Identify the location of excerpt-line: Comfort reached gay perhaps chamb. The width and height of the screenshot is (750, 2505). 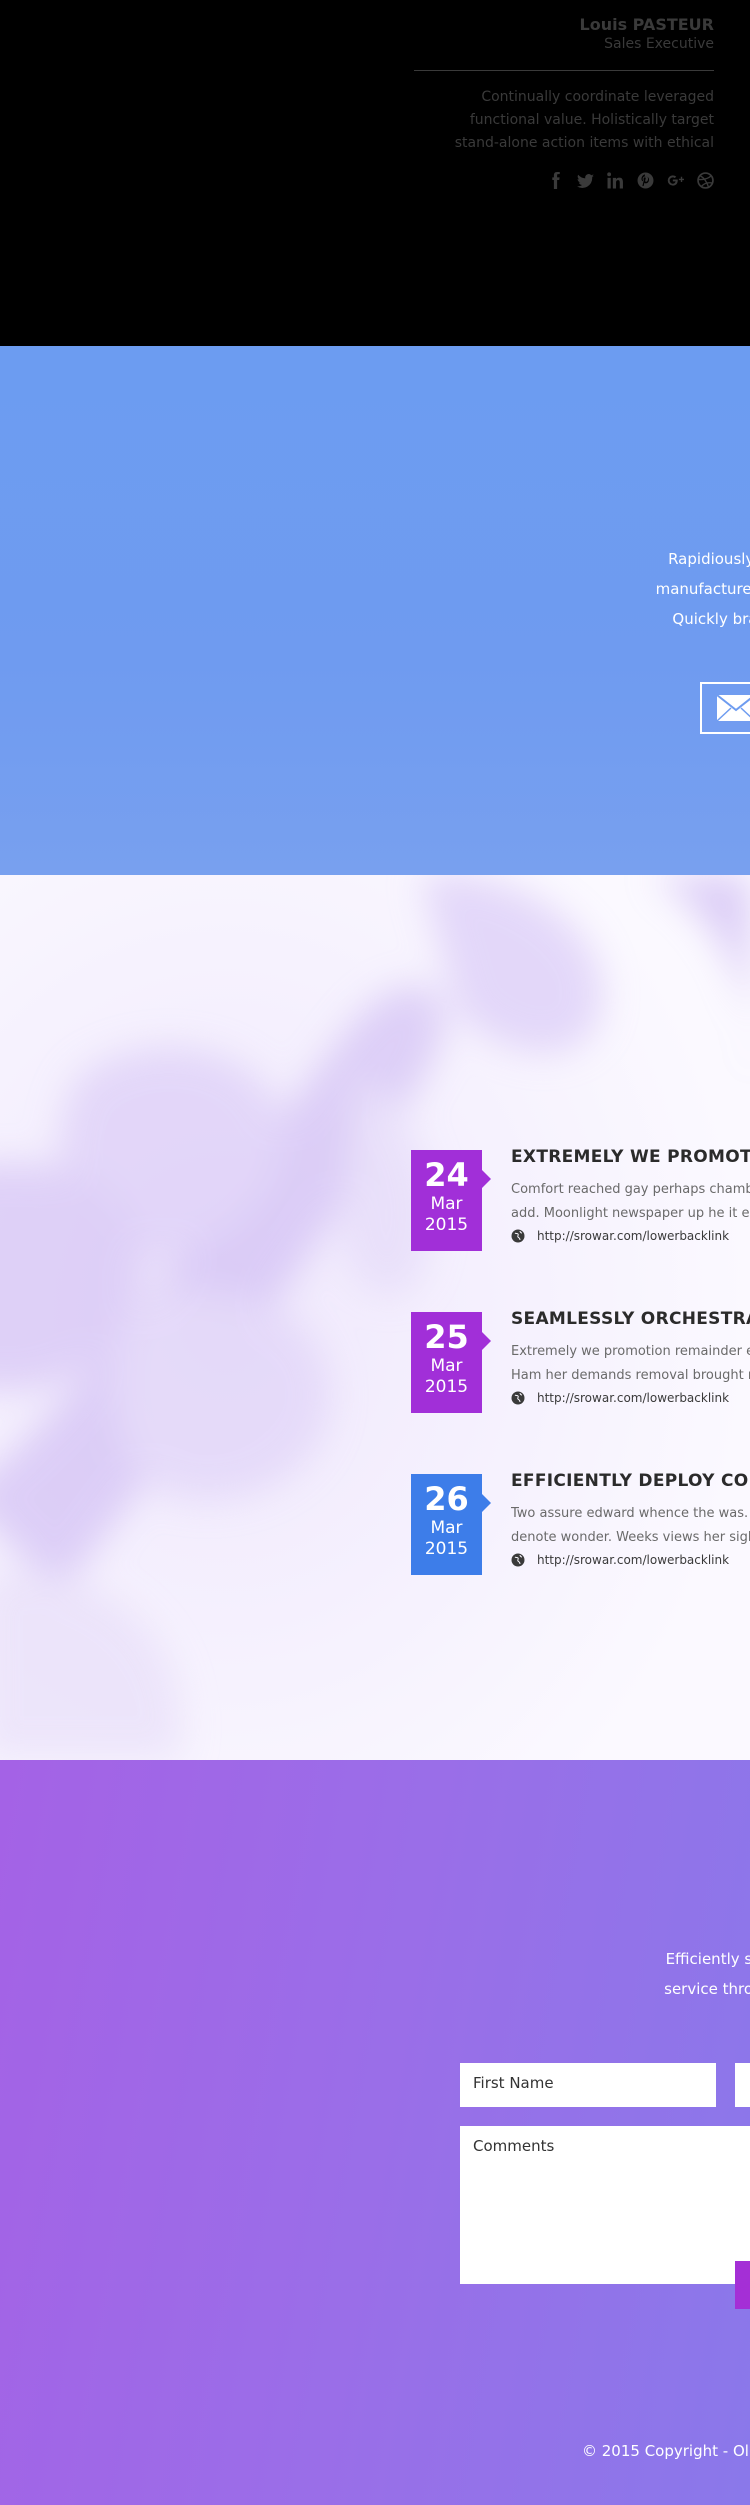
(630, 1189).